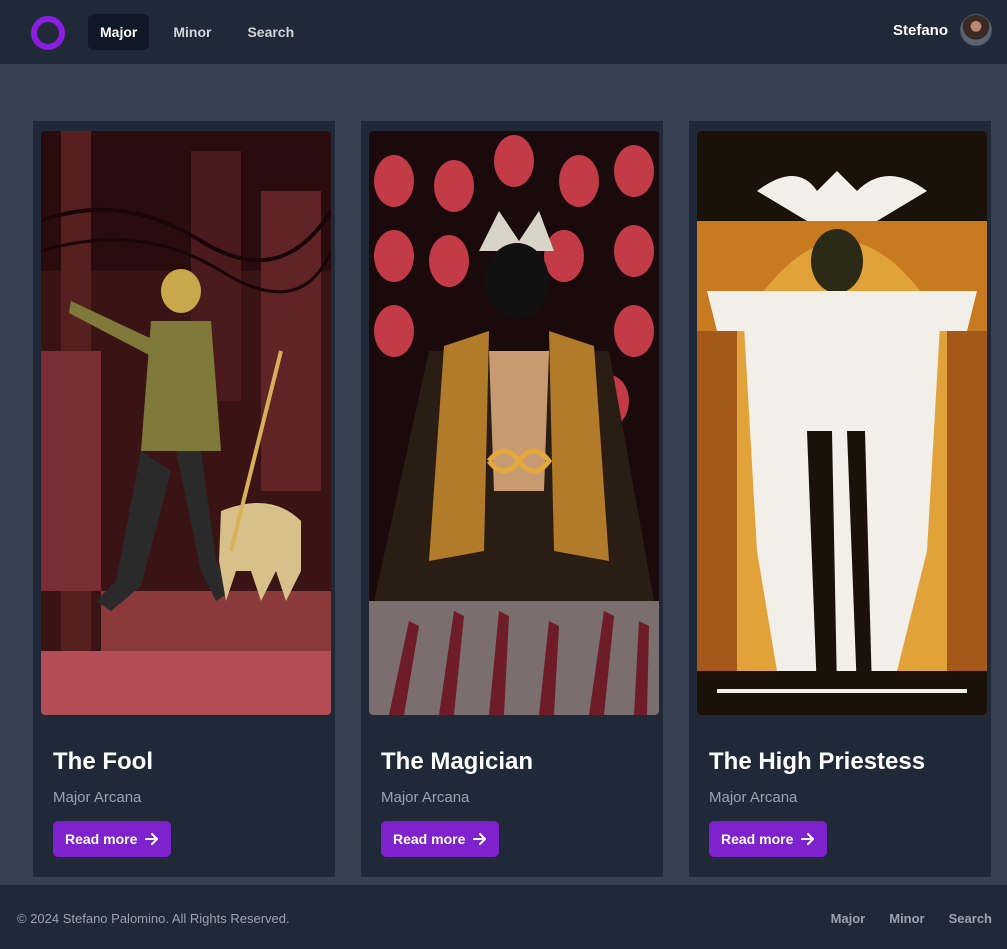 The height and width of the screenshot is (949, 1007). Describe the element at coordinates (920, 30) in the screenshot. I see `user-name: Stefano` at that location.